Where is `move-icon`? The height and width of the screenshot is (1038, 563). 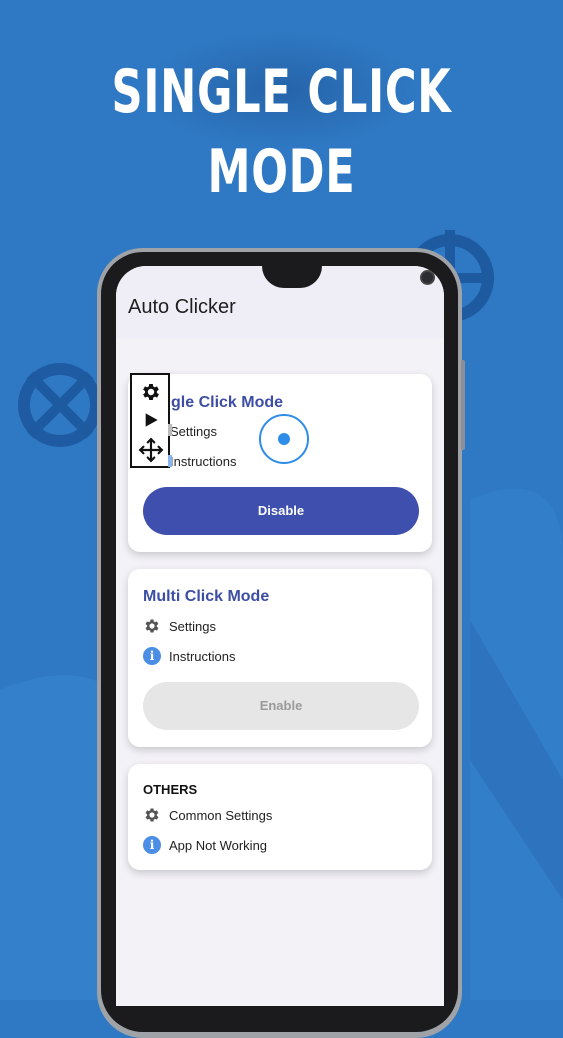
move-icon is located at coordinates (151, 450).